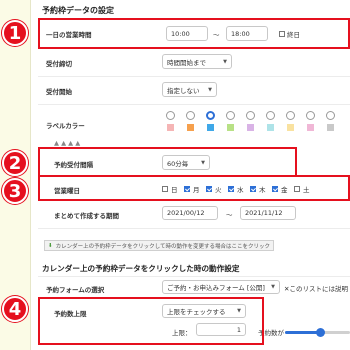  I want to click on section-title-click-behavior: カレンダー上の予約枠データをクリックした時の動作設定, so click(141, 268).